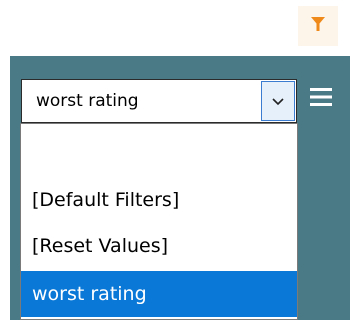 The width and height of the screenshot is (350, 320). I want to click on option-worst-rating: worst rating, so click(159, 294).